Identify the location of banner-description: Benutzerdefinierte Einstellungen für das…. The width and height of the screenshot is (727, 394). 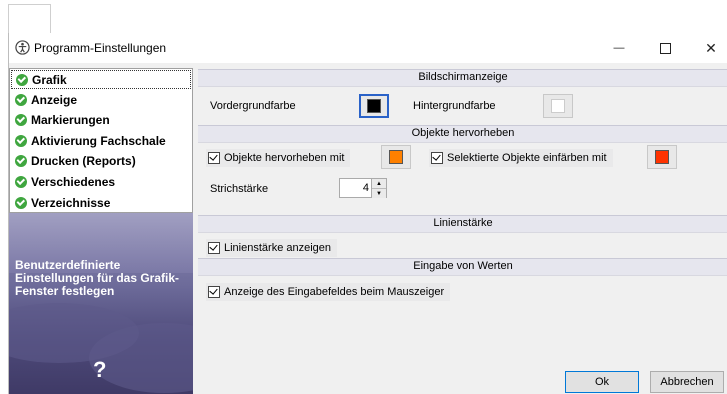
(97, 278).